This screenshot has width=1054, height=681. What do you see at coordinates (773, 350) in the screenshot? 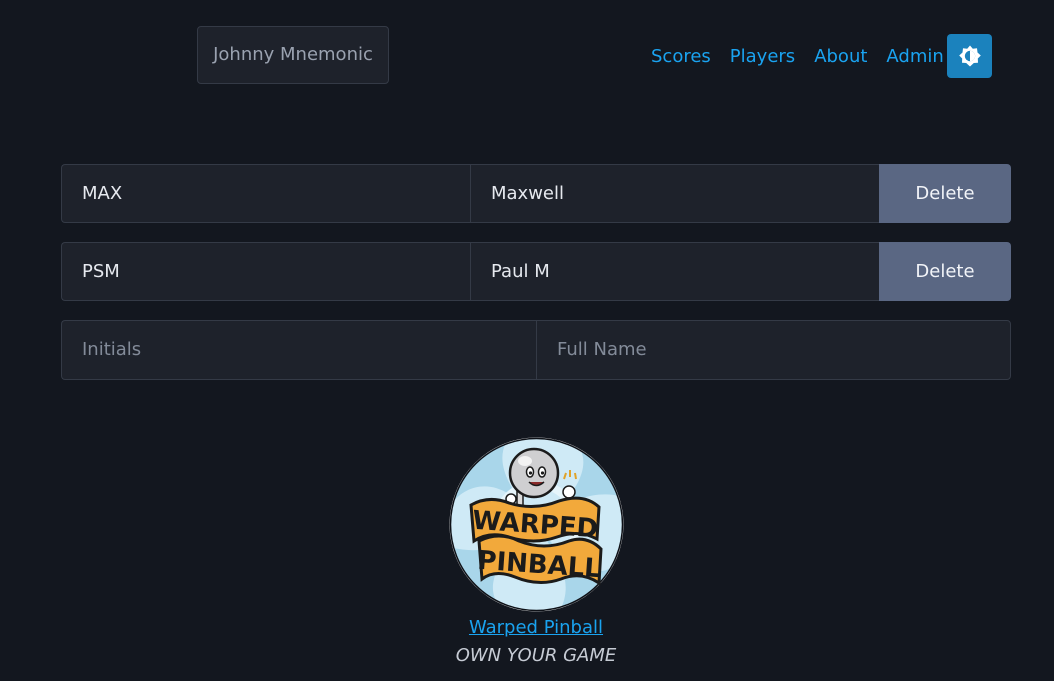
I see `full-name-input: Full Name` at bounding box center [773, 350].